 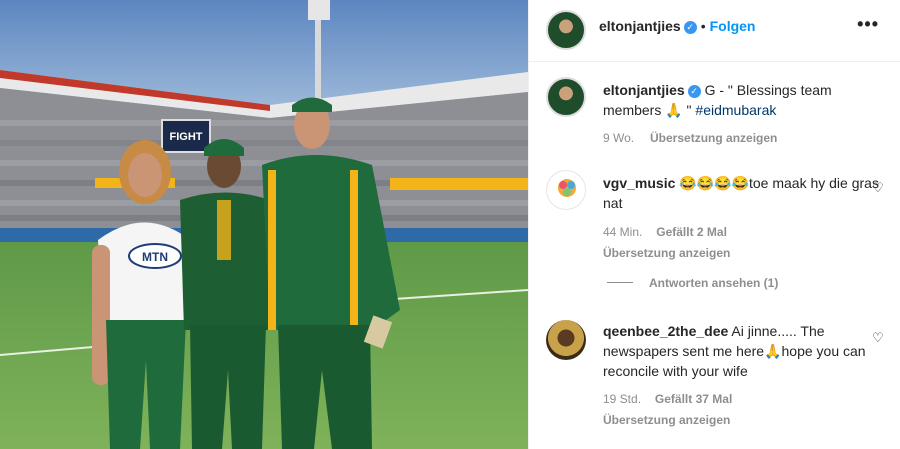 What do you see at coordinates (566, 97) in the screenshot?
I see `caption-avatar` at bounding box center [566, 97].